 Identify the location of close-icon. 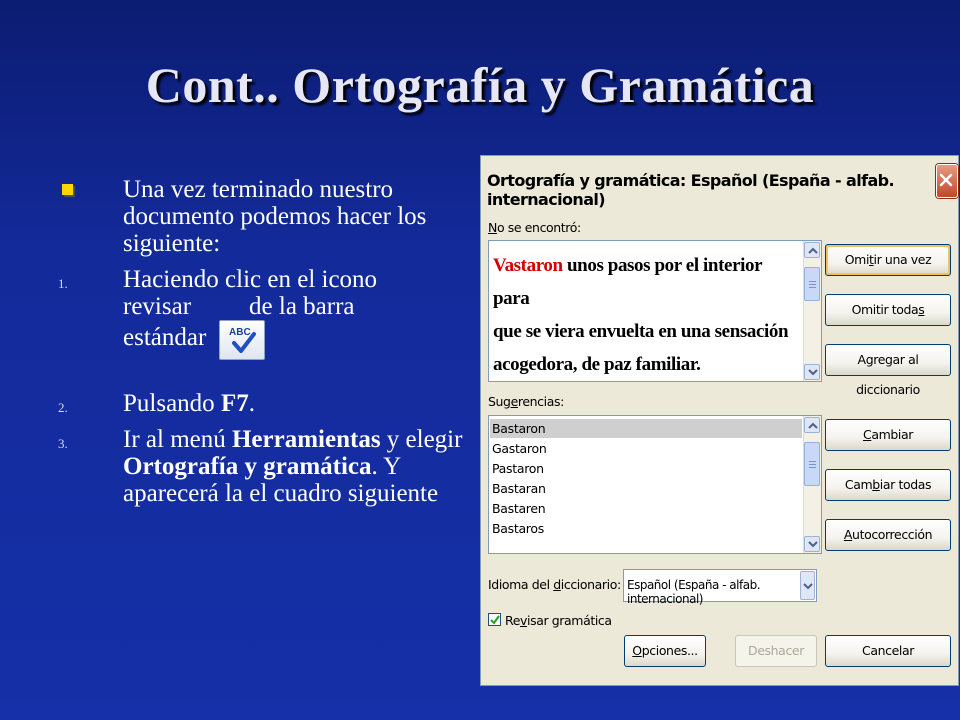
(946, 180).